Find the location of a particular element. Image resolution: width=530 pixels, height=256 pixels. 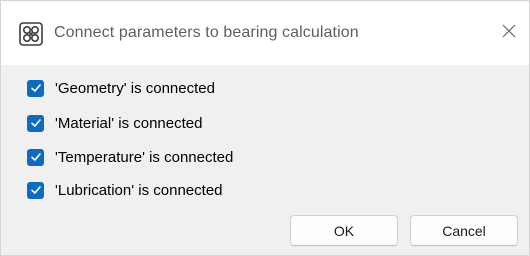

close-icon is located at coordinates (509, 33).